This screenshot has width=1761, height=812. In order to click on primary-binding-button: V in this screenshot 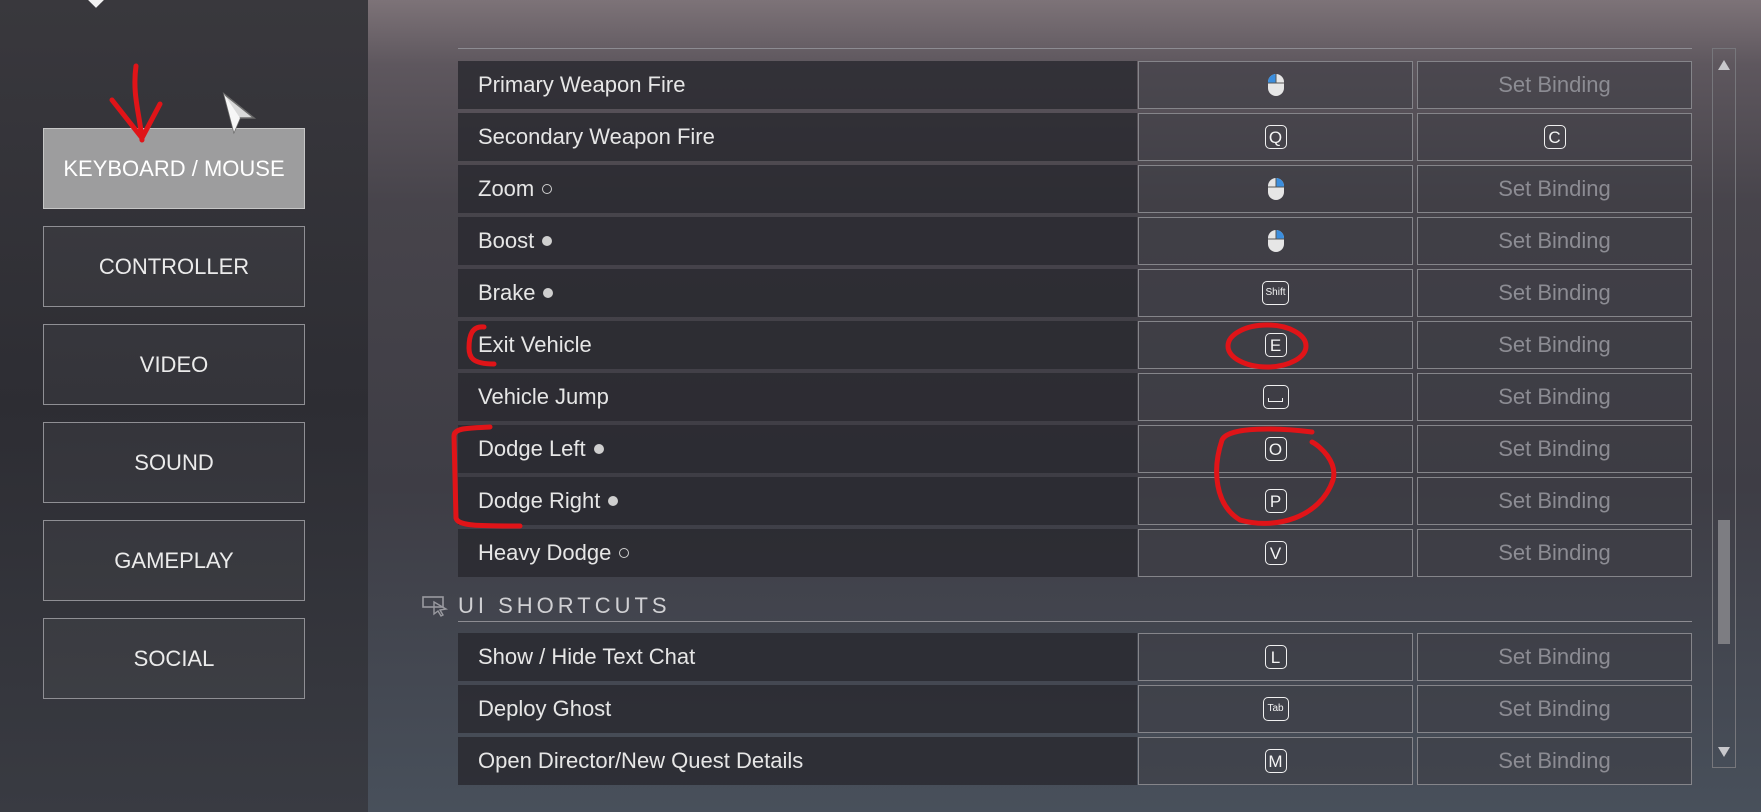, I will do `click(1275, 553)`.